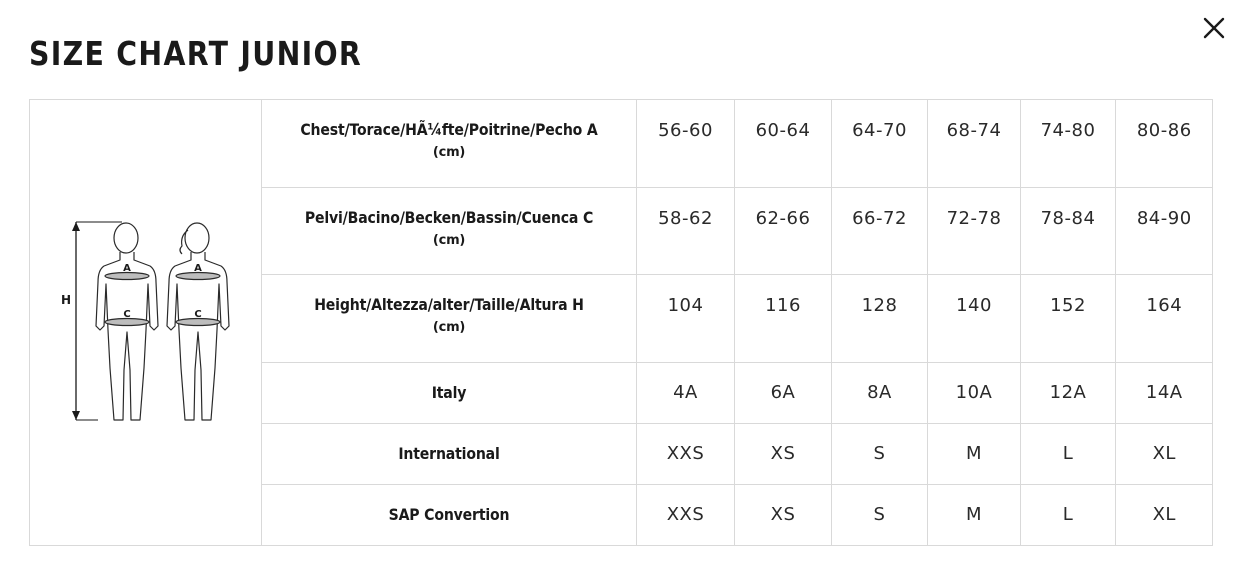  Describe the element at coordinates (449, 144) in the screenshot. I see `row-label-cell: Chest/Torace/HÃ¼fte/Poitrine/Pecho A (cm)` at that location.